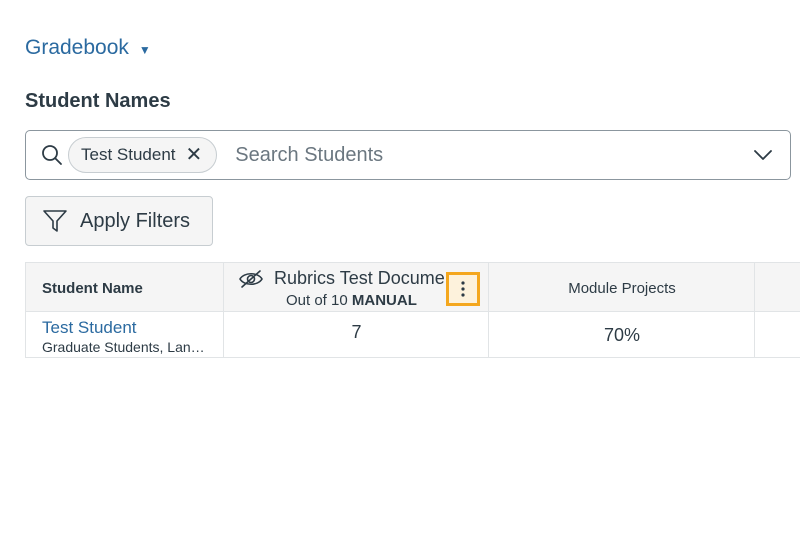  I want to click on chip-label: Test Student, so click(128, 154).